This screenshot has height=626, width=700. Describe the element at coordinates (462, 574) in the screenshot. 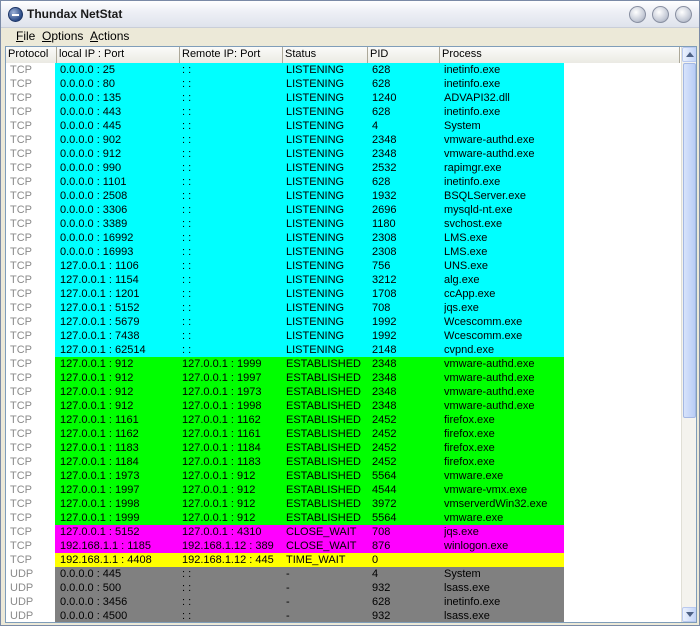

I see `cell-process: System` at that location.